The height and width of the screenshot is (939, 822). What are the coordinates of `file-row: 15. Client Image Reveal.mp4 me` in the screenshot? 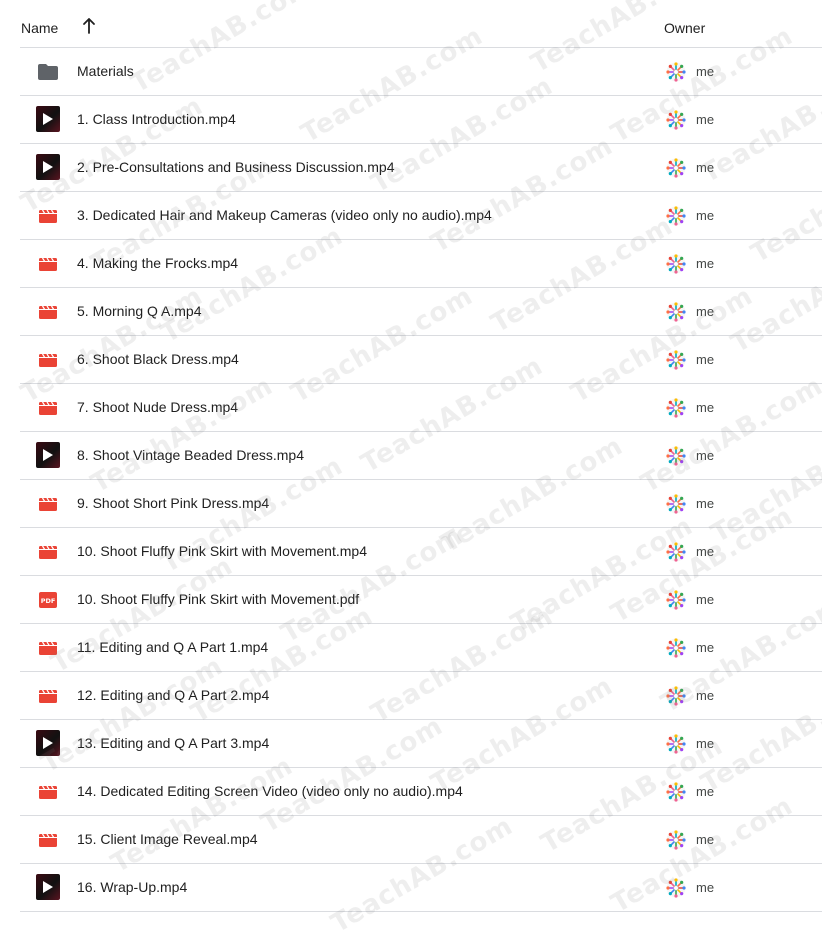 It's located at (421, 840).